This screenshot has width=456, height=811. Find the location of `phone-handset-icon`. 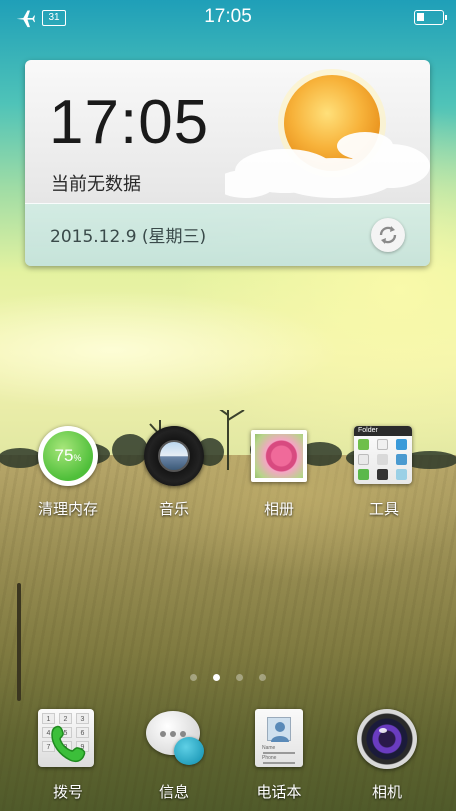

phone-handset-icon is located at coordinates (68, 744).